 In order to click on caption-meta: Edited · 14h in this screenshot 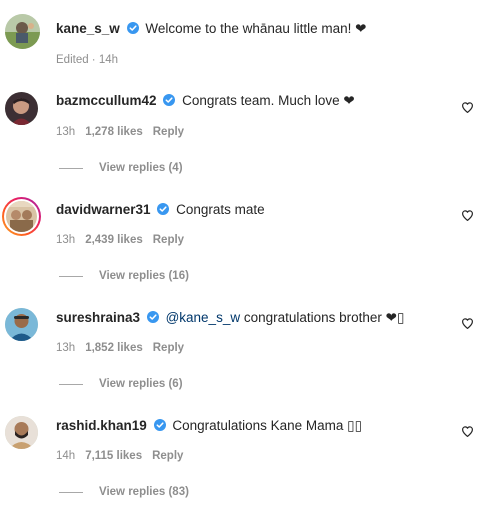, I will do `click(92, 60)`.